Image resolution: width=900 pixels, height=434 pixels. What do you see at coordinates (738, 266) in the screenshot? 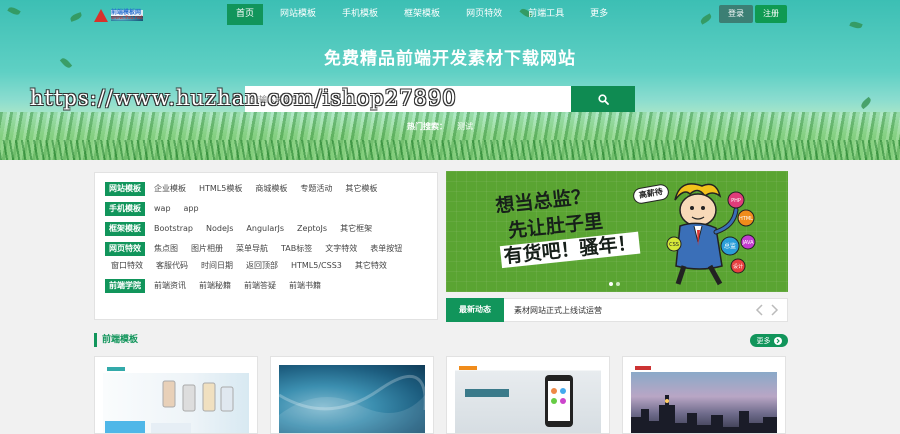
I see `balloon-label: 设计` at bounding box center [738, 266].